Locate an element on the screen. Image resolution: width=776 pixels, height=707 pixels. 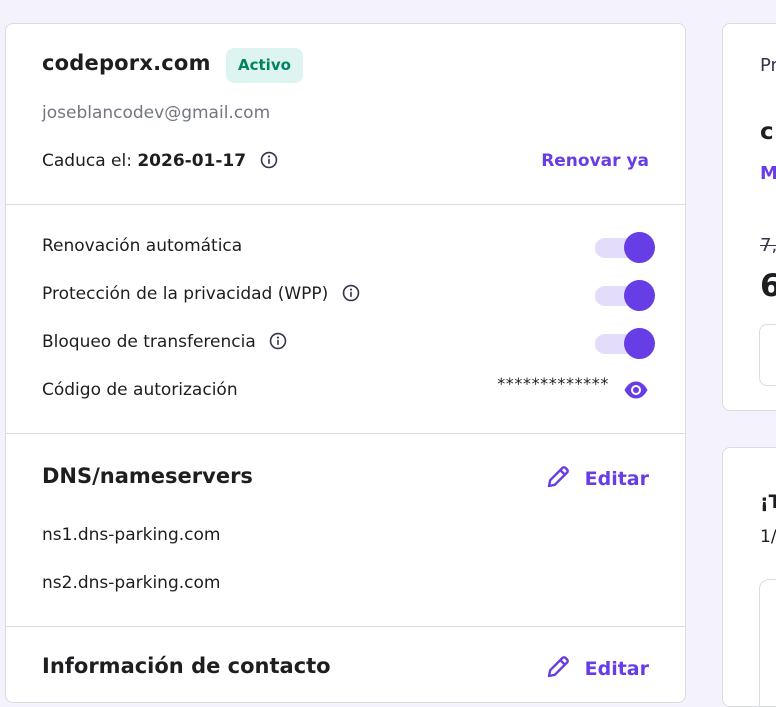
privacy-row: Protección de la privacidad (WPP) is located at coordinates (201, 294).